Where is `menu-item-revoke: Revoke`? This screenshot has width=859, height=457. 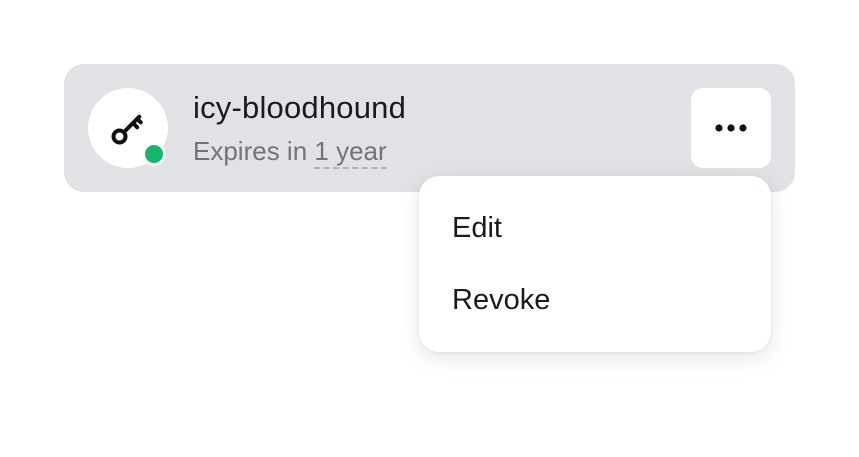 menu-item-revoke: Revoke is located at coordinates (501, 300).